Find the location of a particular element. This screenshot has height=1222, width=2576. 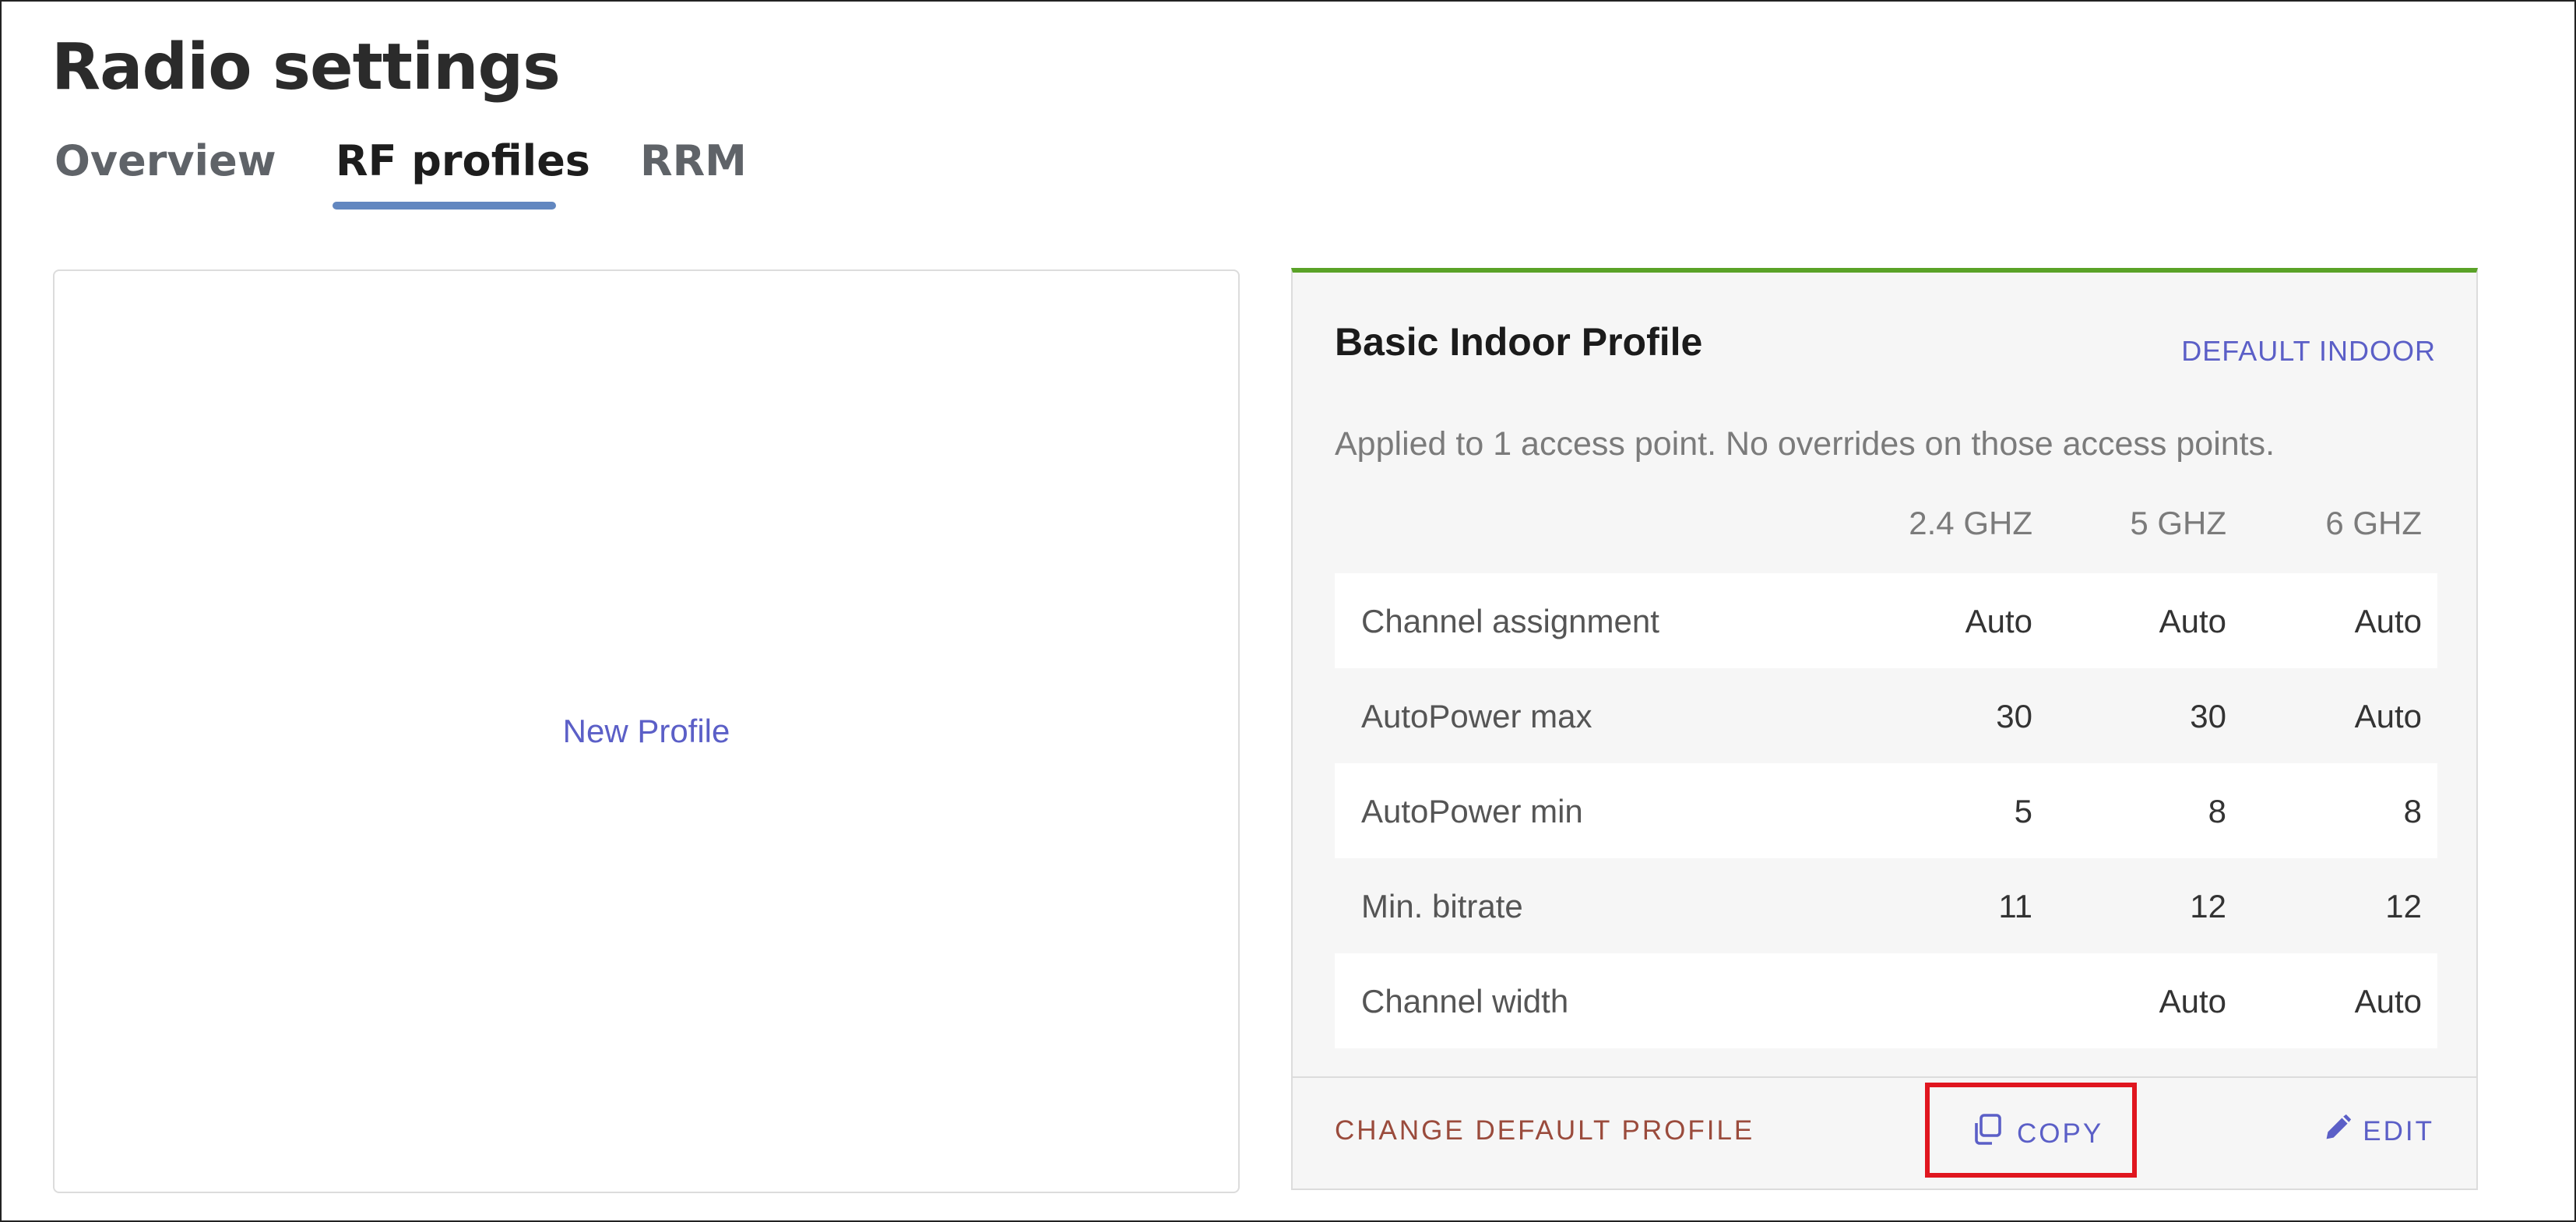

copy-button: COPY is located at coordinates (2037, 1133).